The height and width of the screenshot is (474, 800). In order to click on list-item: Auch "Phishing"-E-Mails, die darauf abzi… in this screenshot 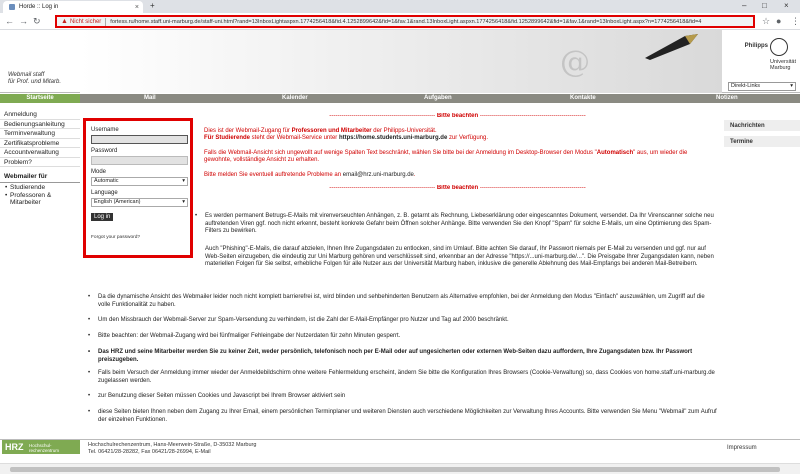, I will do `click(459, 256)`.